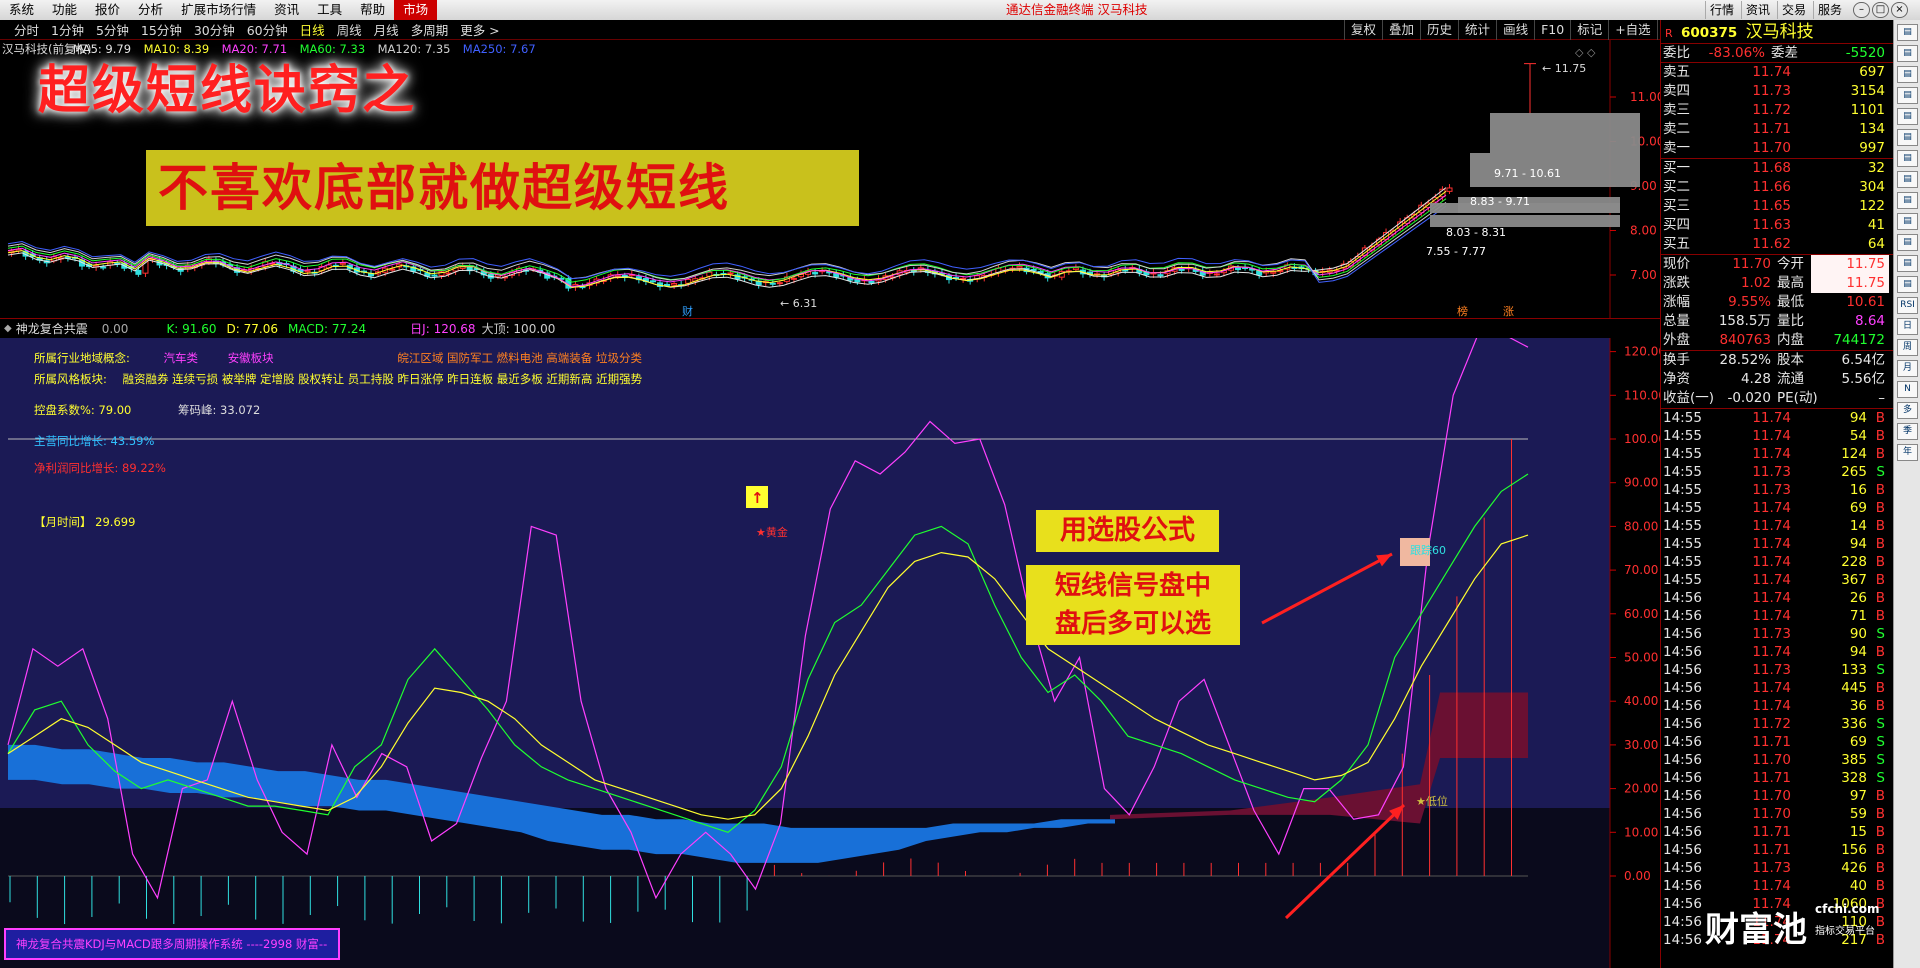  What do you see at coordinates (1721, 10) in the screenshot?
I see `top-button-quote: 行情` at bounding box center [1721, 10].